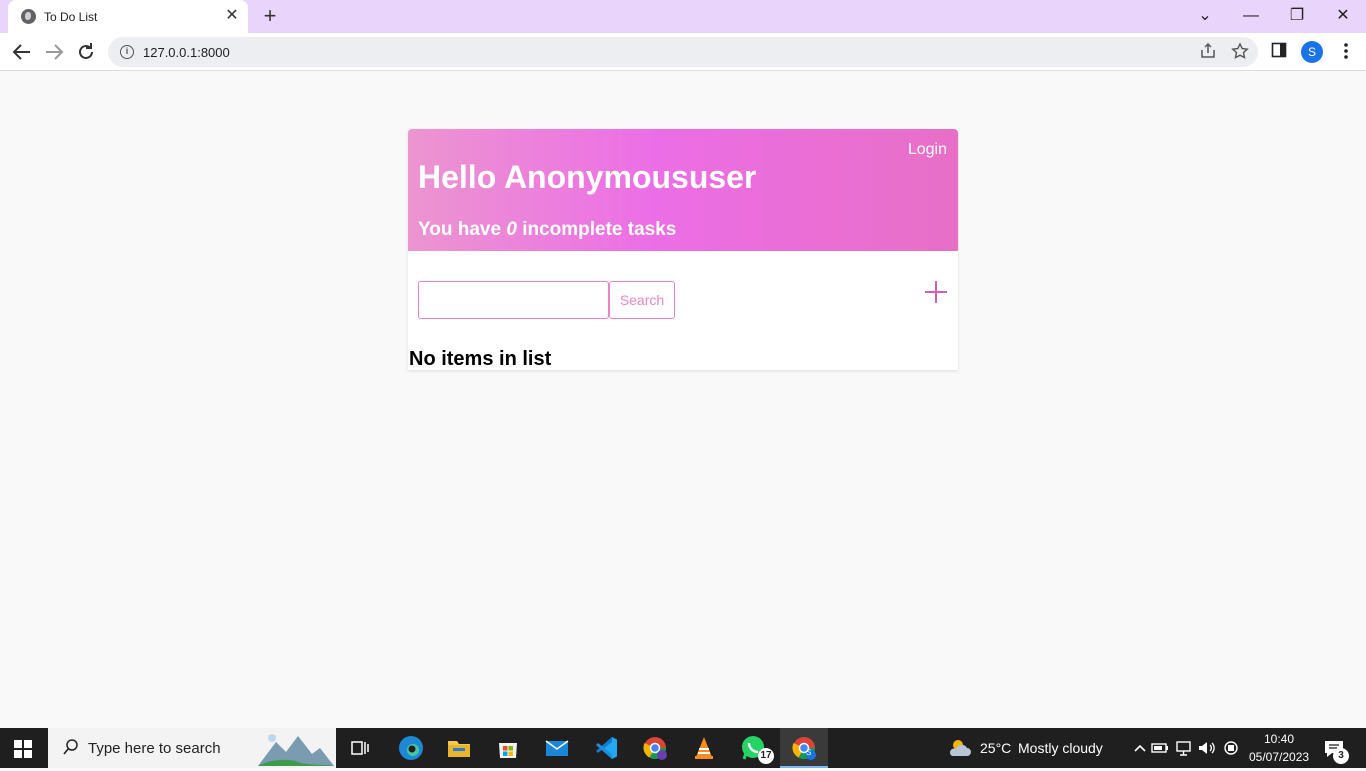 The image size is (1366, 771). Describe the element at coordinates (508, 748) in the screenshot. I see `microsoft-store-icon` at that location.